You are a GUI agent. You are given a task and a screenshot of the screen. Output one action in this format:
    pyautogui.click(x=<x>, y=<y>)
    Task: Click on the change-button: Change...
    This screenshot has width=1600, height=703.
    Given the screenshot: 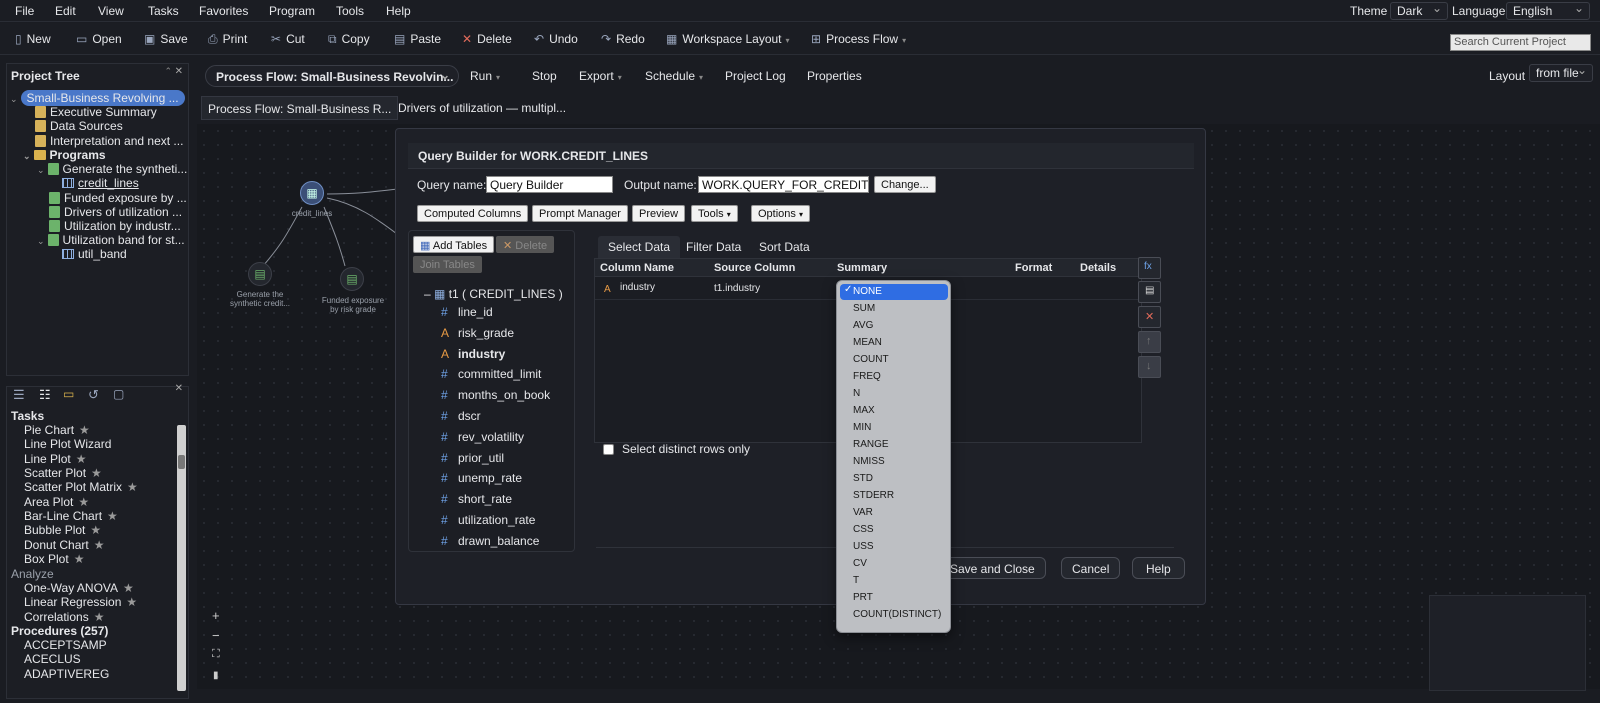 What is the action you would take?
    pyautogui.click(x=905, y=184)
    